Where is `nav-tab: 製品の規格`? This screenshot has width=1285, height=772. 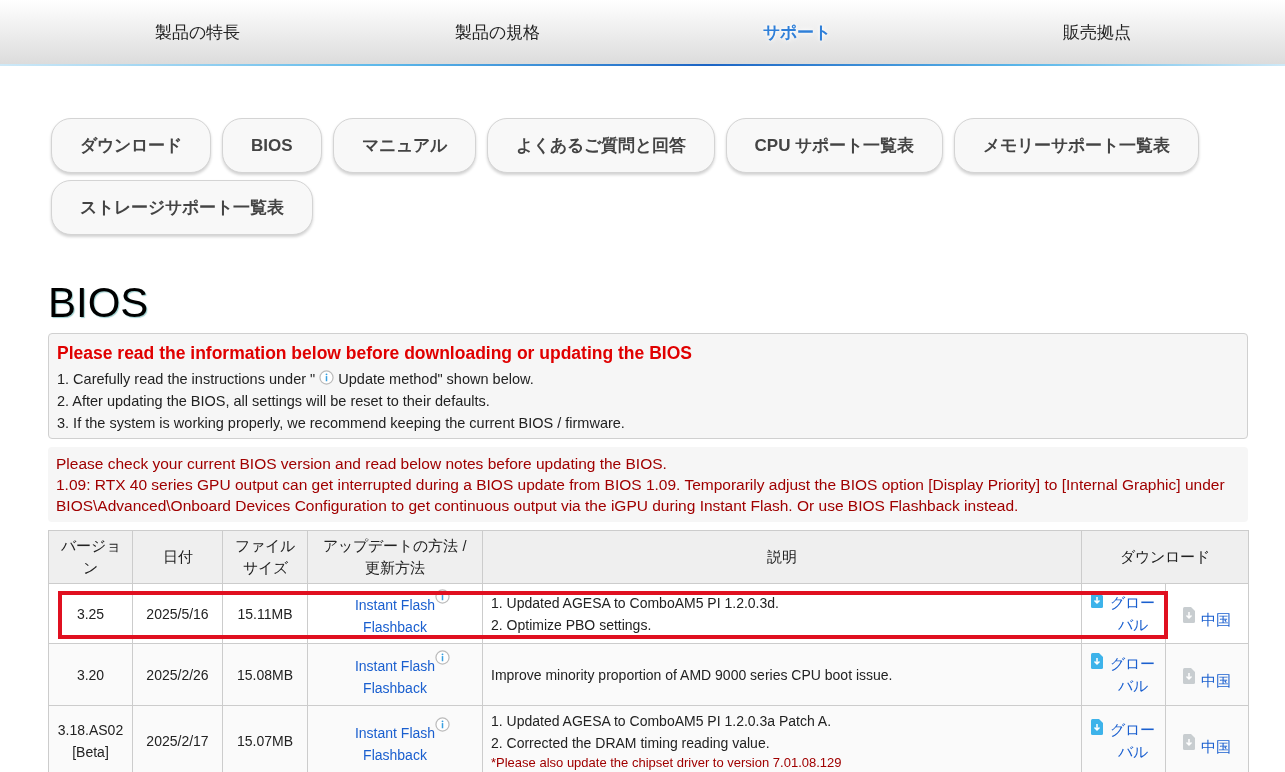 nav-tab: 製品の規格 is located at coordinates (497, 32).